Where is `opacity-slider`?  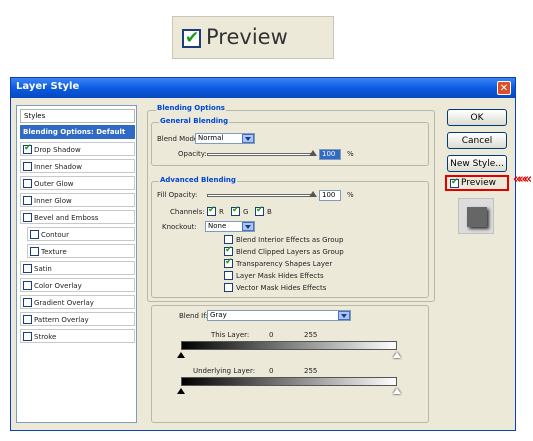
opacity-slider is located at coordinates (260, 154).